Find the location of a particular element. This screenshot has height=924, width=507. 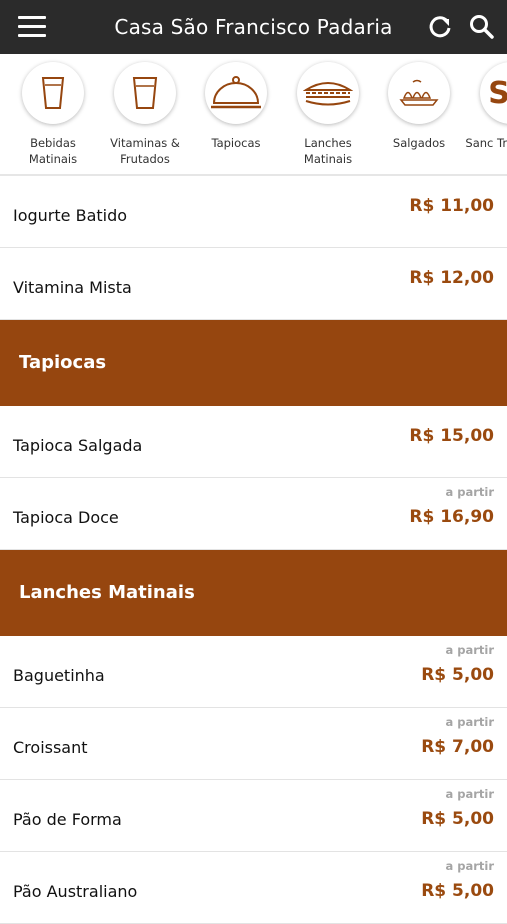

category-vitaminas-frutados: Vitaminas & Frutados is located at coordinates (145, 114).